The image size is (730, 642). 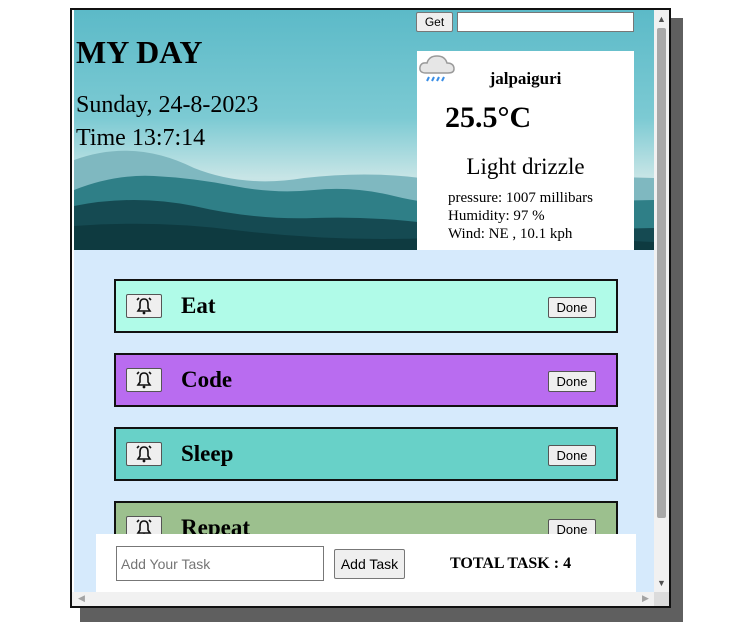 What do you see at coordinates (661, 599) in the screenshot?
I see `scrollbar-corner` at bounding box center [661, 599].